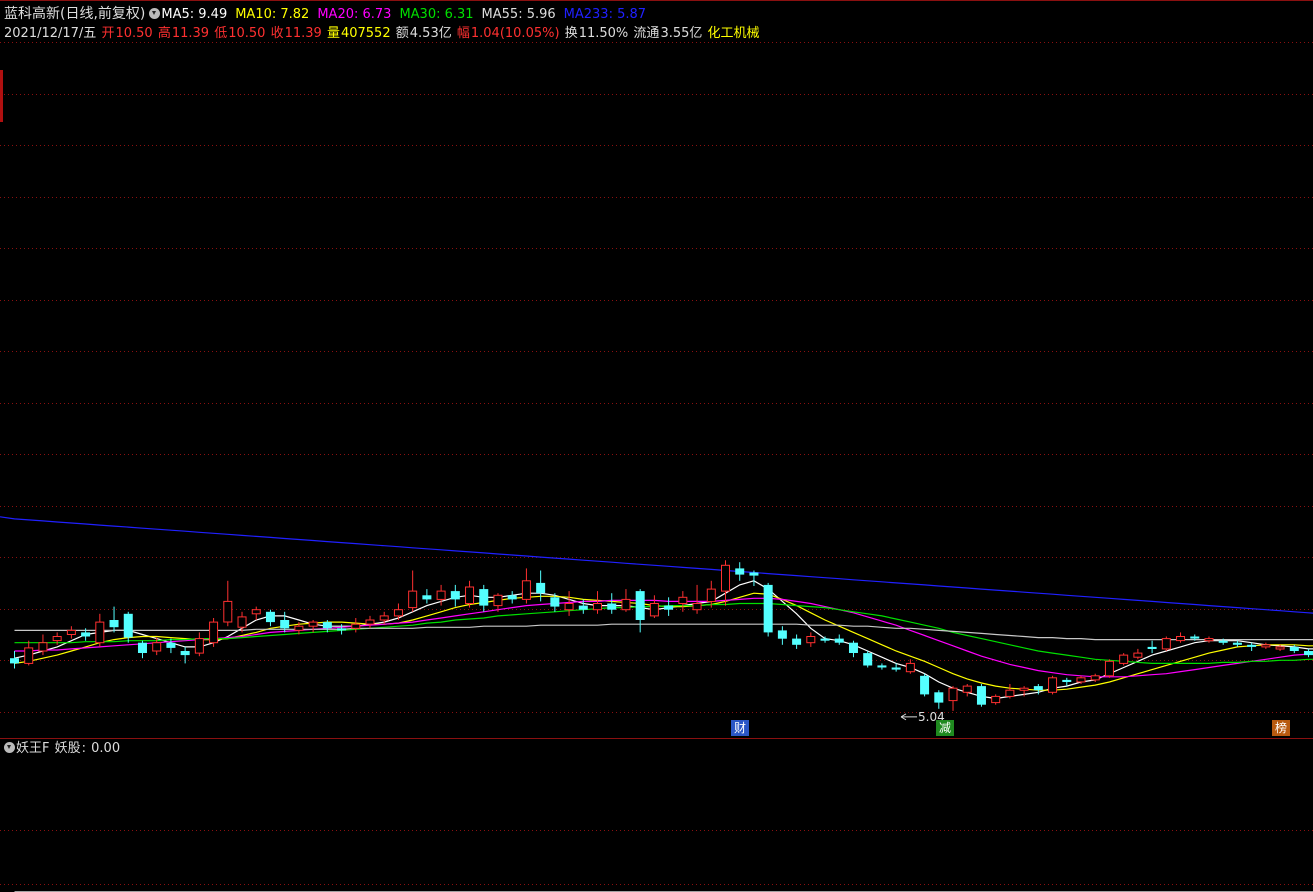  I want to click on stock-name: 蓝科高新(日线,前复权), so click(75, 14).